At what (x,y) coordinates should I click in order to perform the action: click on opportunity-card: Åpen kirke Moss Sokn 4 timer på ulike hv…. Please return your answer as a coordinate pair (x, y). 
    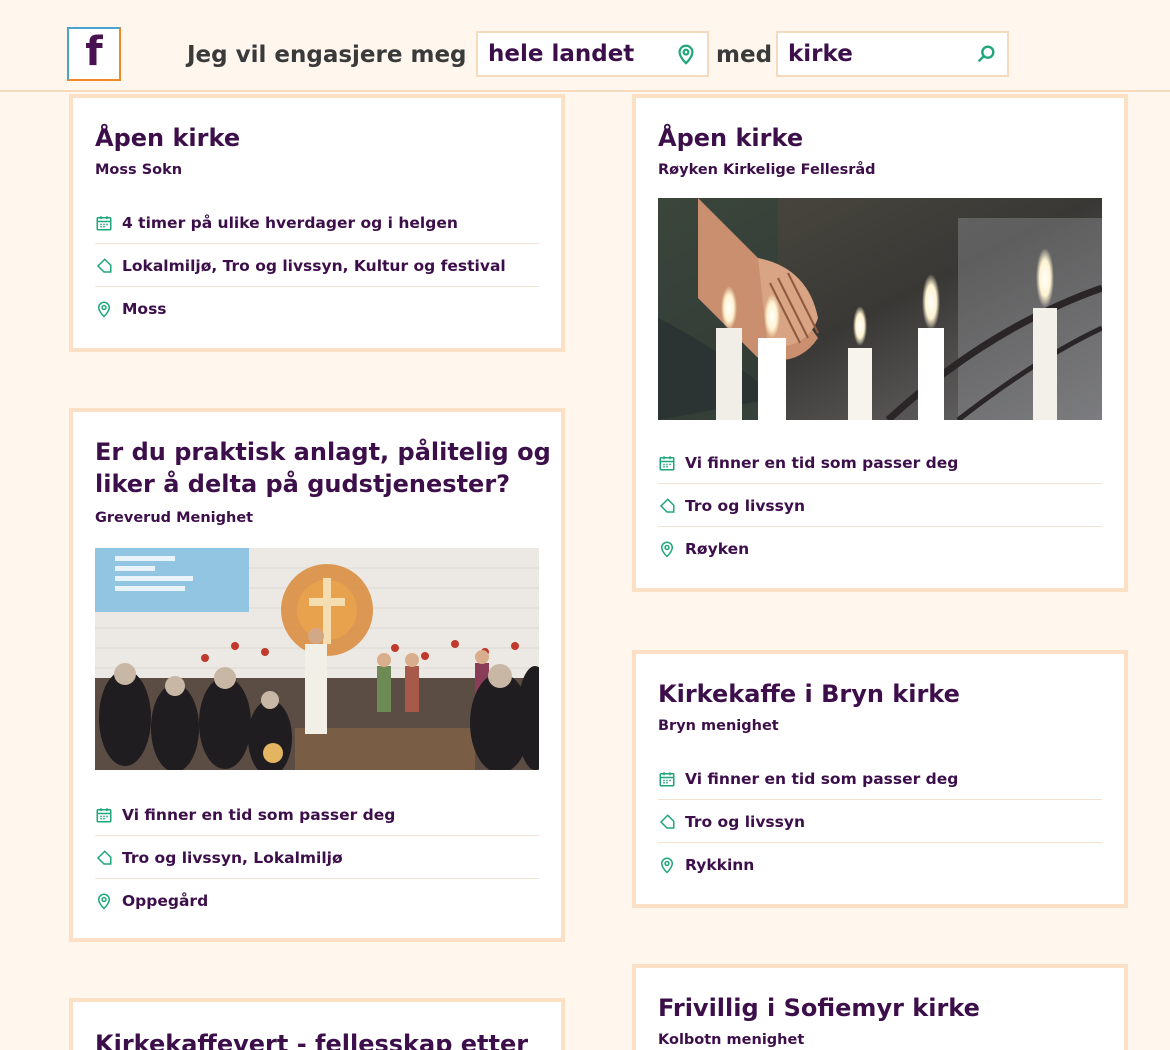
    Looking at the image, I should click on (317, 223).